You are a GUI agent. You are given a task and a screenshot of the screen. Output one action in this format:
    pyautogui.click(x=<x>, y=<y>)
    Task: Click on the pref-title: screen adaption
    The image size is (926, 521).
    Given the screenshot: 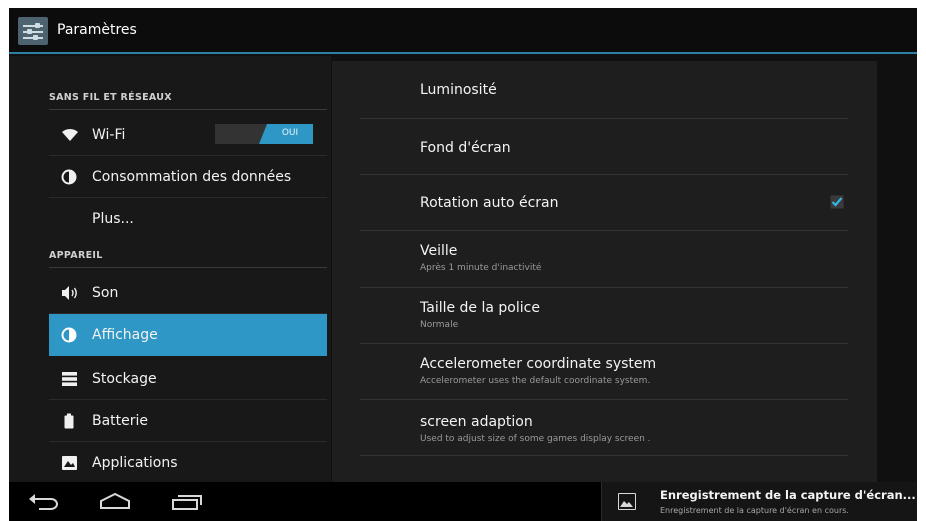 What is the action you would take?
    pyautogui.click(x=476, y=422)
    